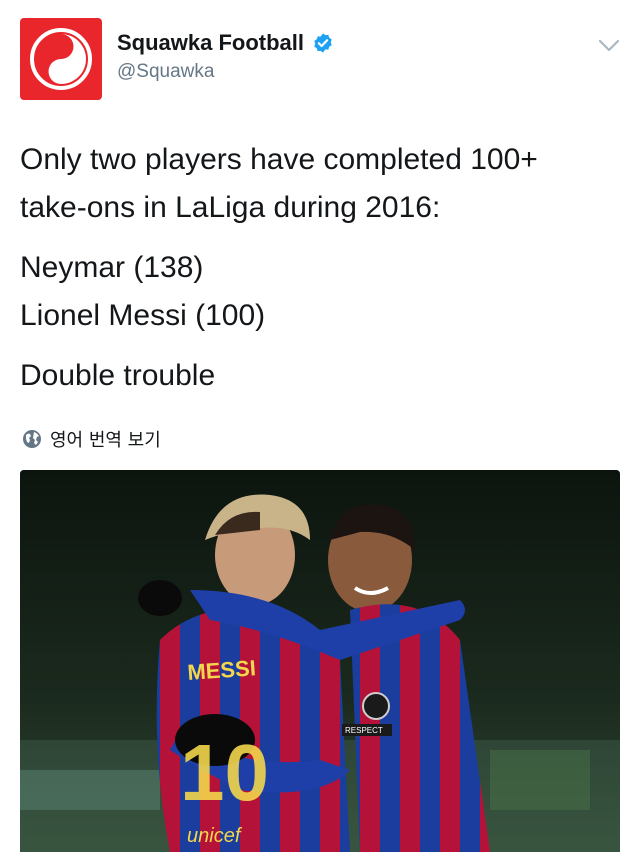 The image size is (640, 852). Describe the element at coordinates (364, 730) in the screenshot. I see `jersey-patch: RESPECT` at that location.